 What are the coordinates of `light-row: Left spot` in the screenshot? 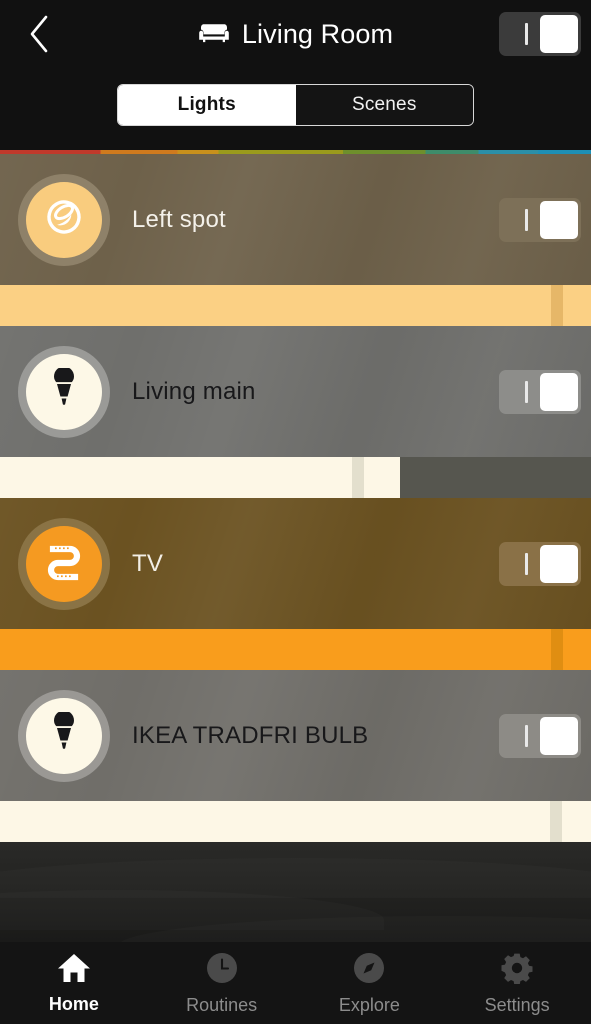 It's located at (295, 219).